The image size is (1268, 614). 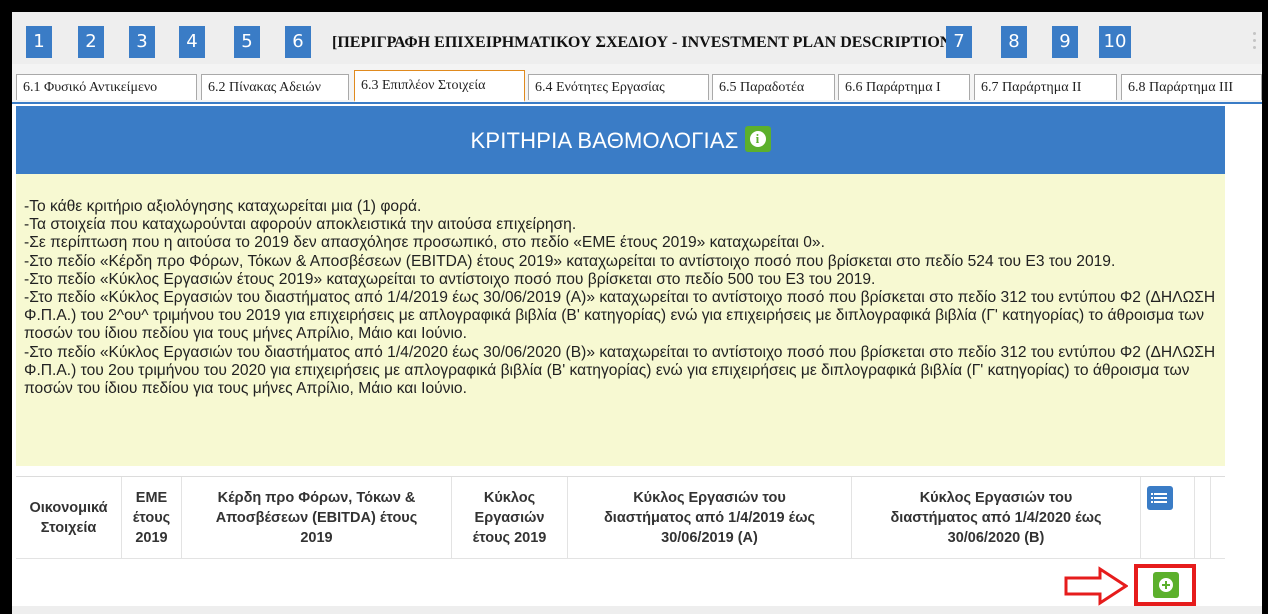 I want to click on section-header: ΚΡΙΤΗΡΙΑ ΒΑΘΜΟΛΟΓΙΑΣ i, so click(x=620, y=140).